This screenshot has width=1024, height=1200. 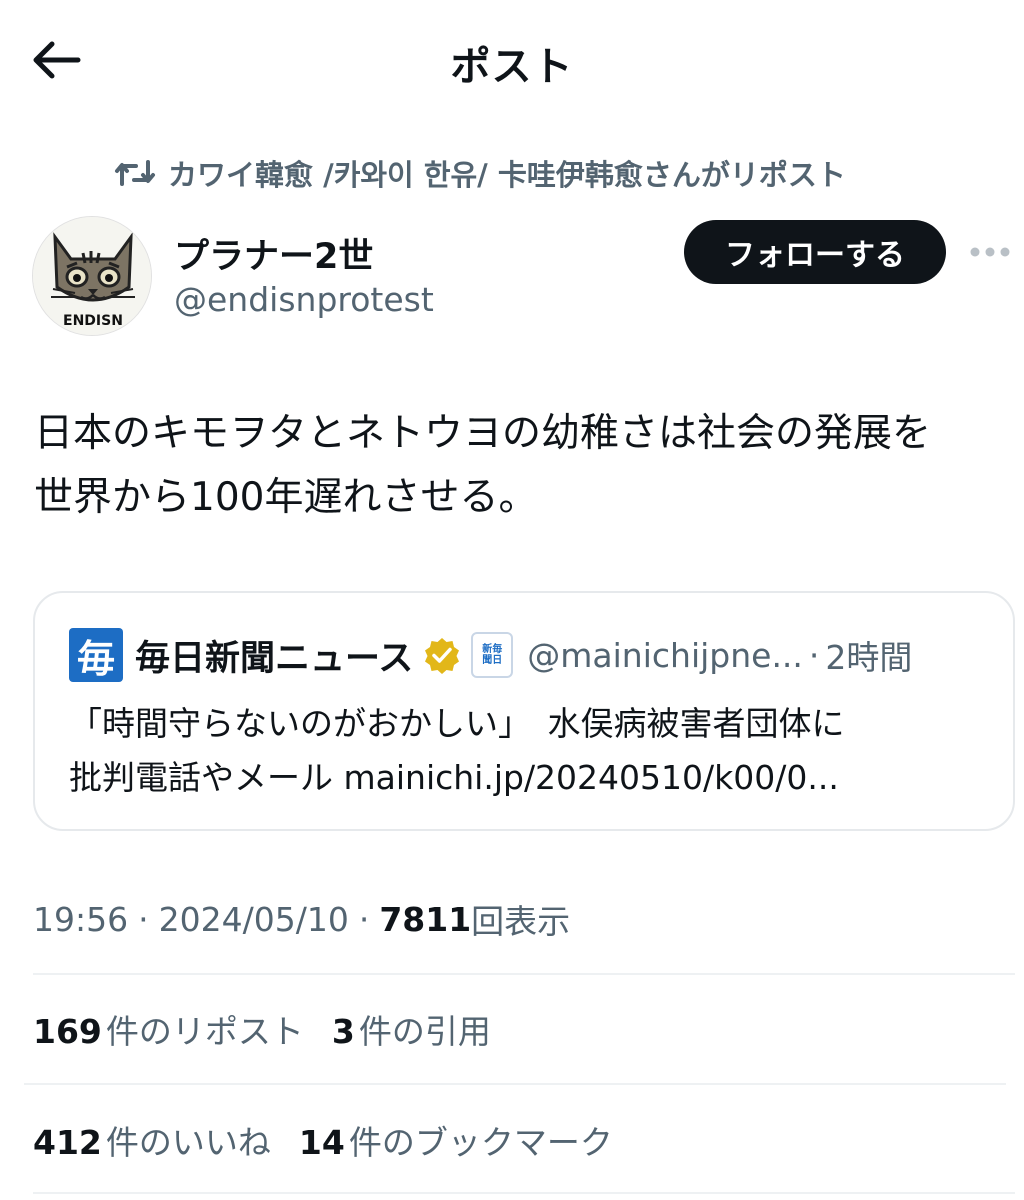 What do you see at coordinates (286, 497) in the screenshot?
I see `post-text-line: 世界から100年遅れさせる。` at bounding box center [286, 497].